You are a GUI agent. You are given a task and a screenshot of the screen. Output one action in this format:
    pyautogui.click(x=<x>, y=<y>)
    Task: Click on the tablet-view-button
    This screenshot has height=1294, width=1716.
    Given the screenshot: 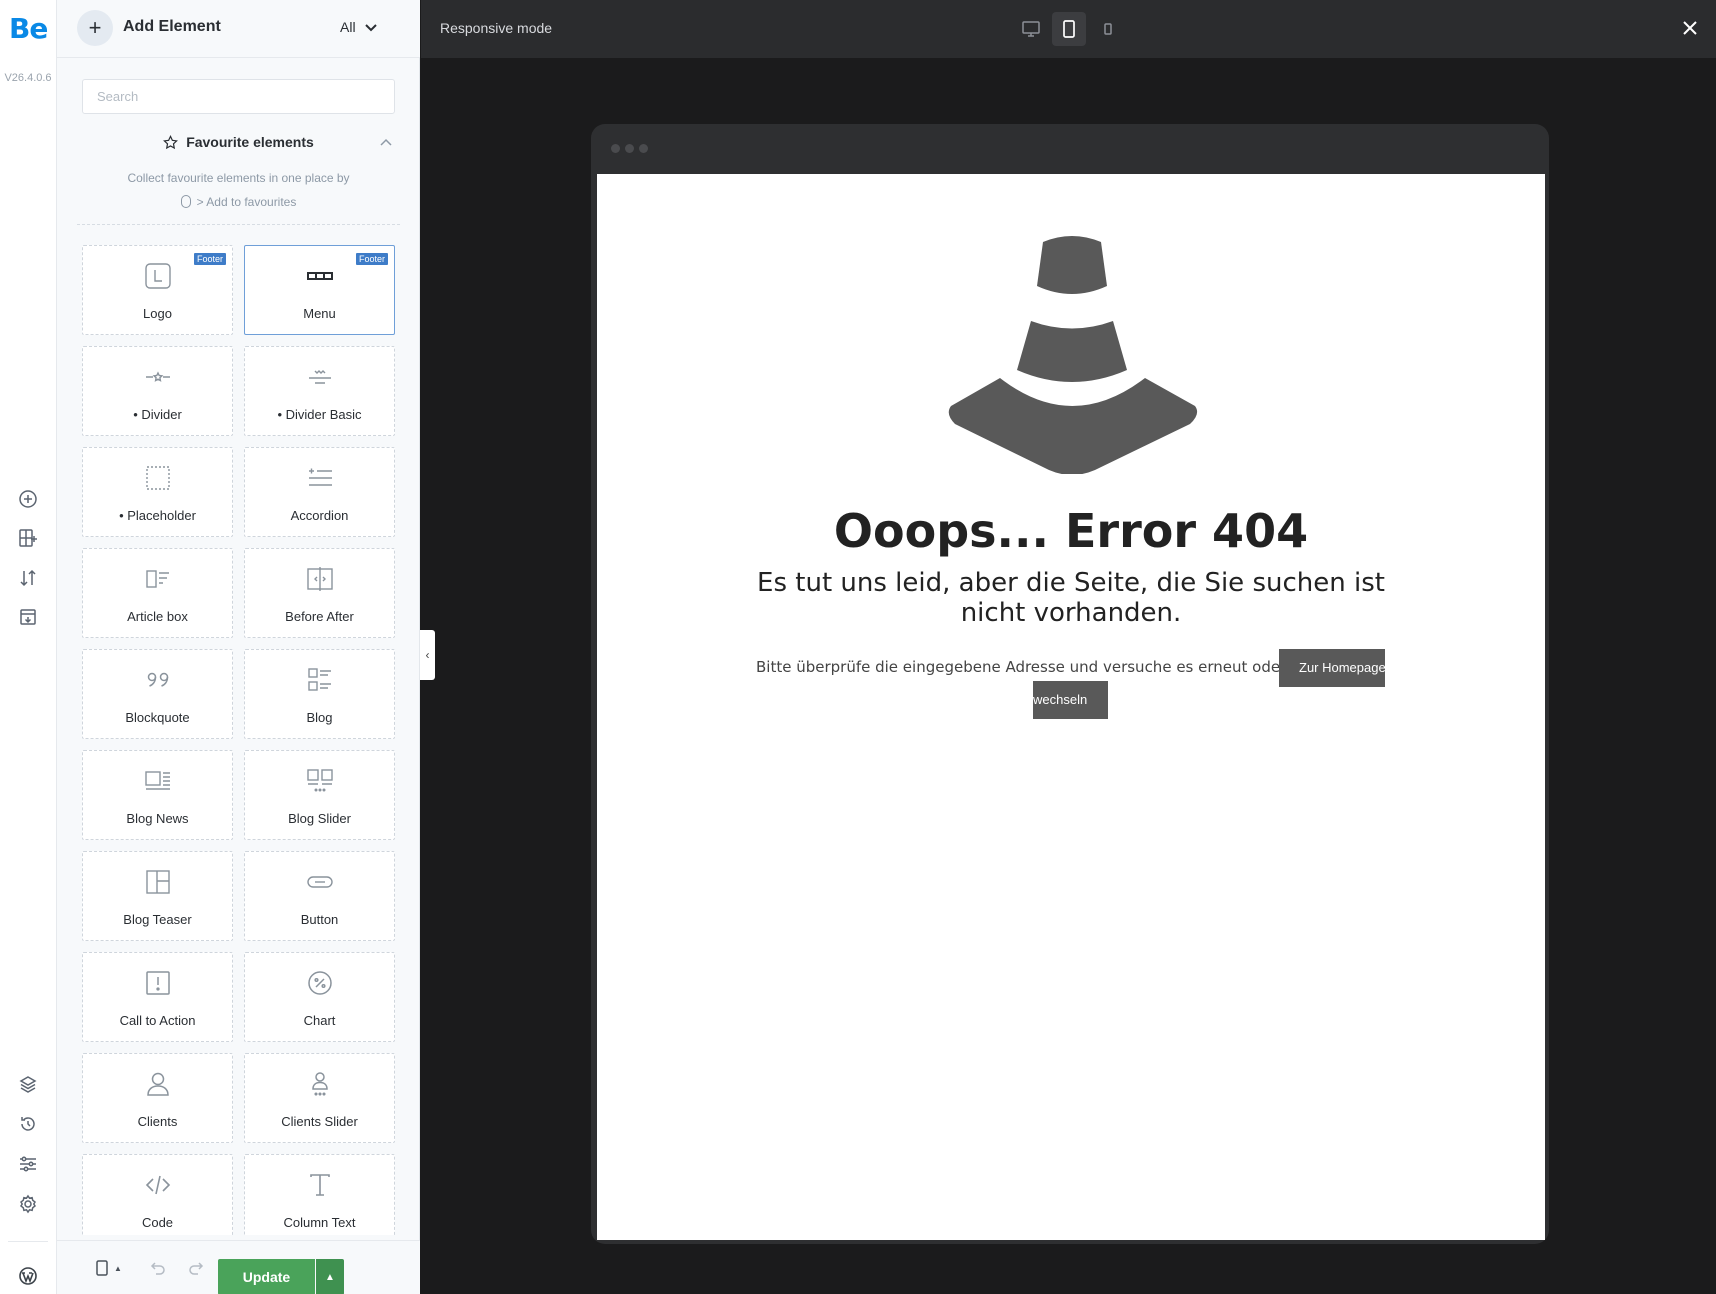 What is the action you would take?
    pyautogui.click(x=1069, y=29)
    